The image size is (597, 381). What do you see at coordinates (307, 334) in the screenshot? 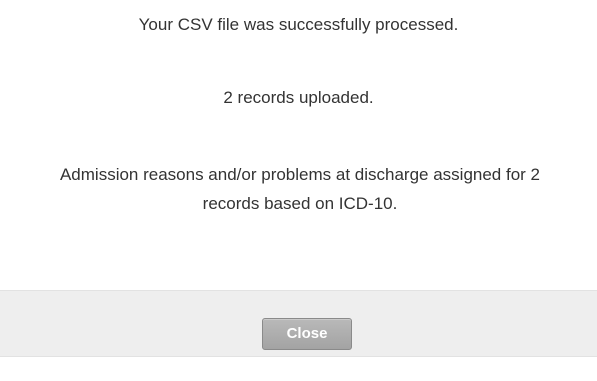
I see `close-button: Close` at bounding box center [307, 334].